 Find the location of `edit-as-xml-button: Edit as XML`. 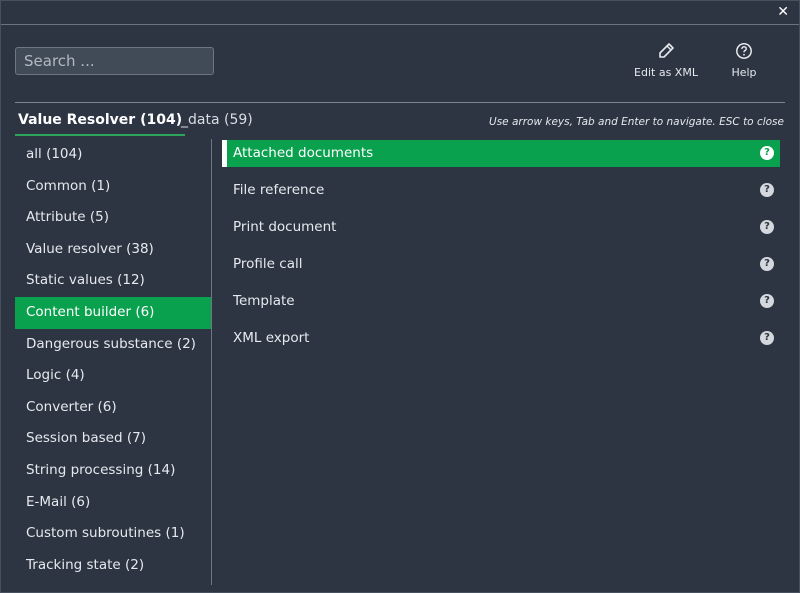

edit-as-xml-button: Edit as XML is located at coordinates (666, 60).